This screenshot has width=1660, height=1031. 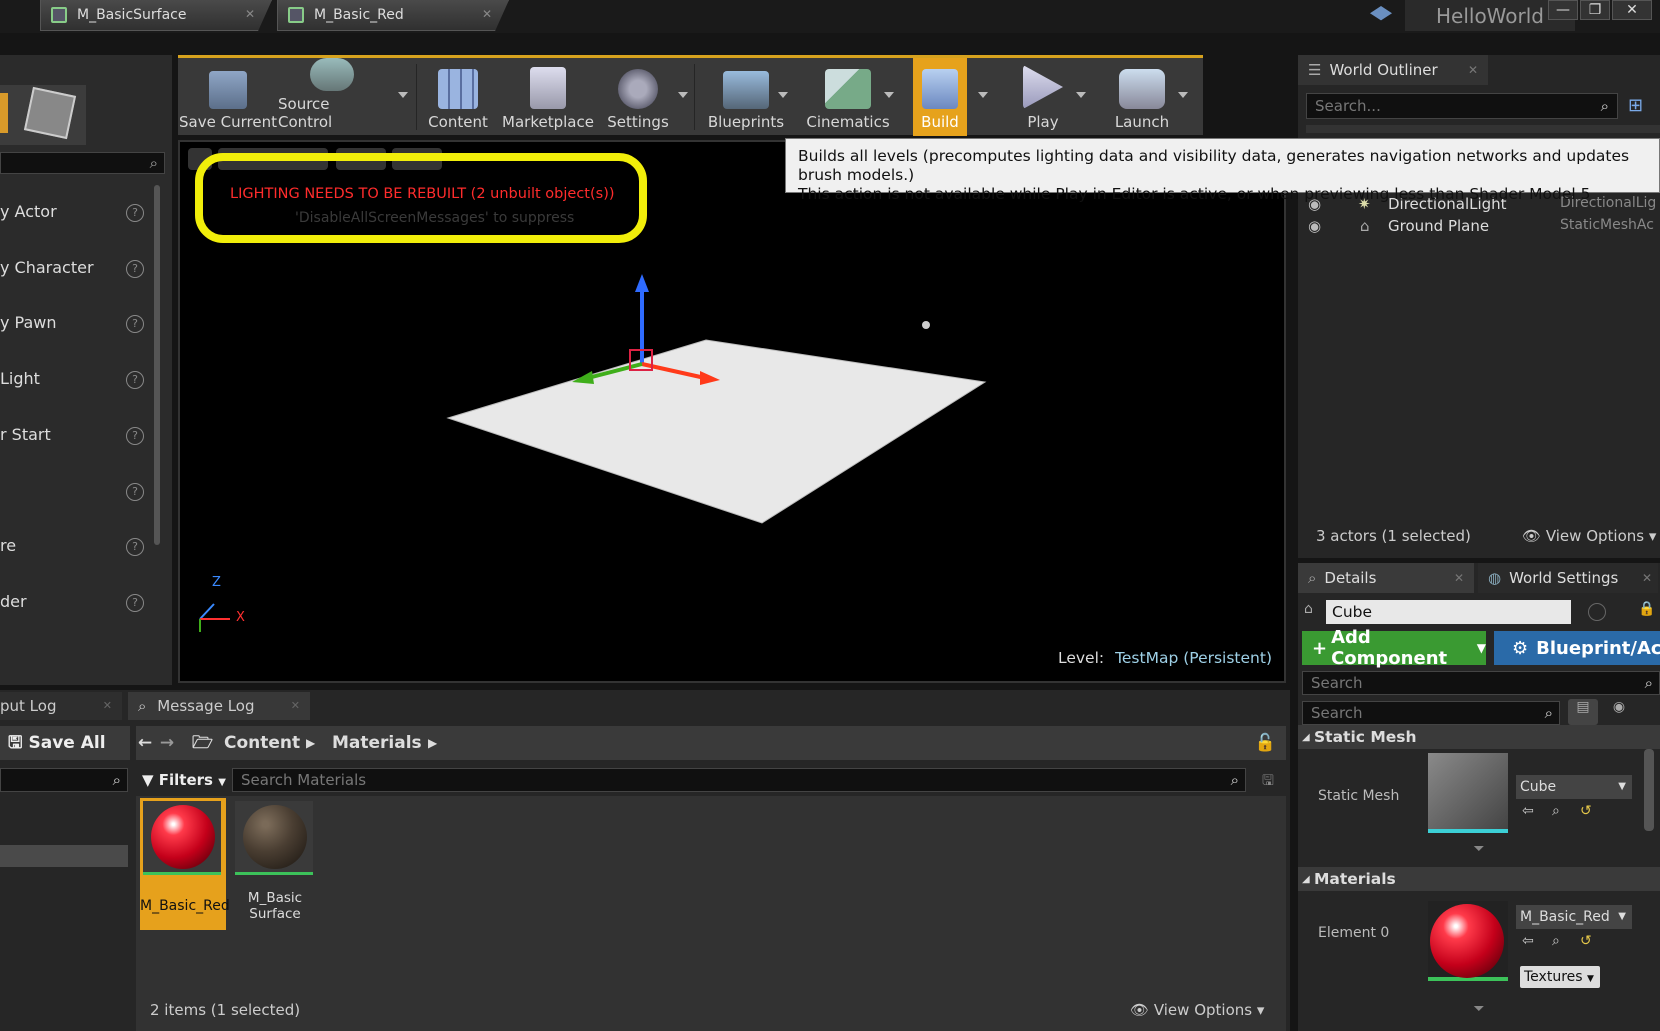 I want to click on save-all-button: 🖫 Save All, so click(x=65, y=743).